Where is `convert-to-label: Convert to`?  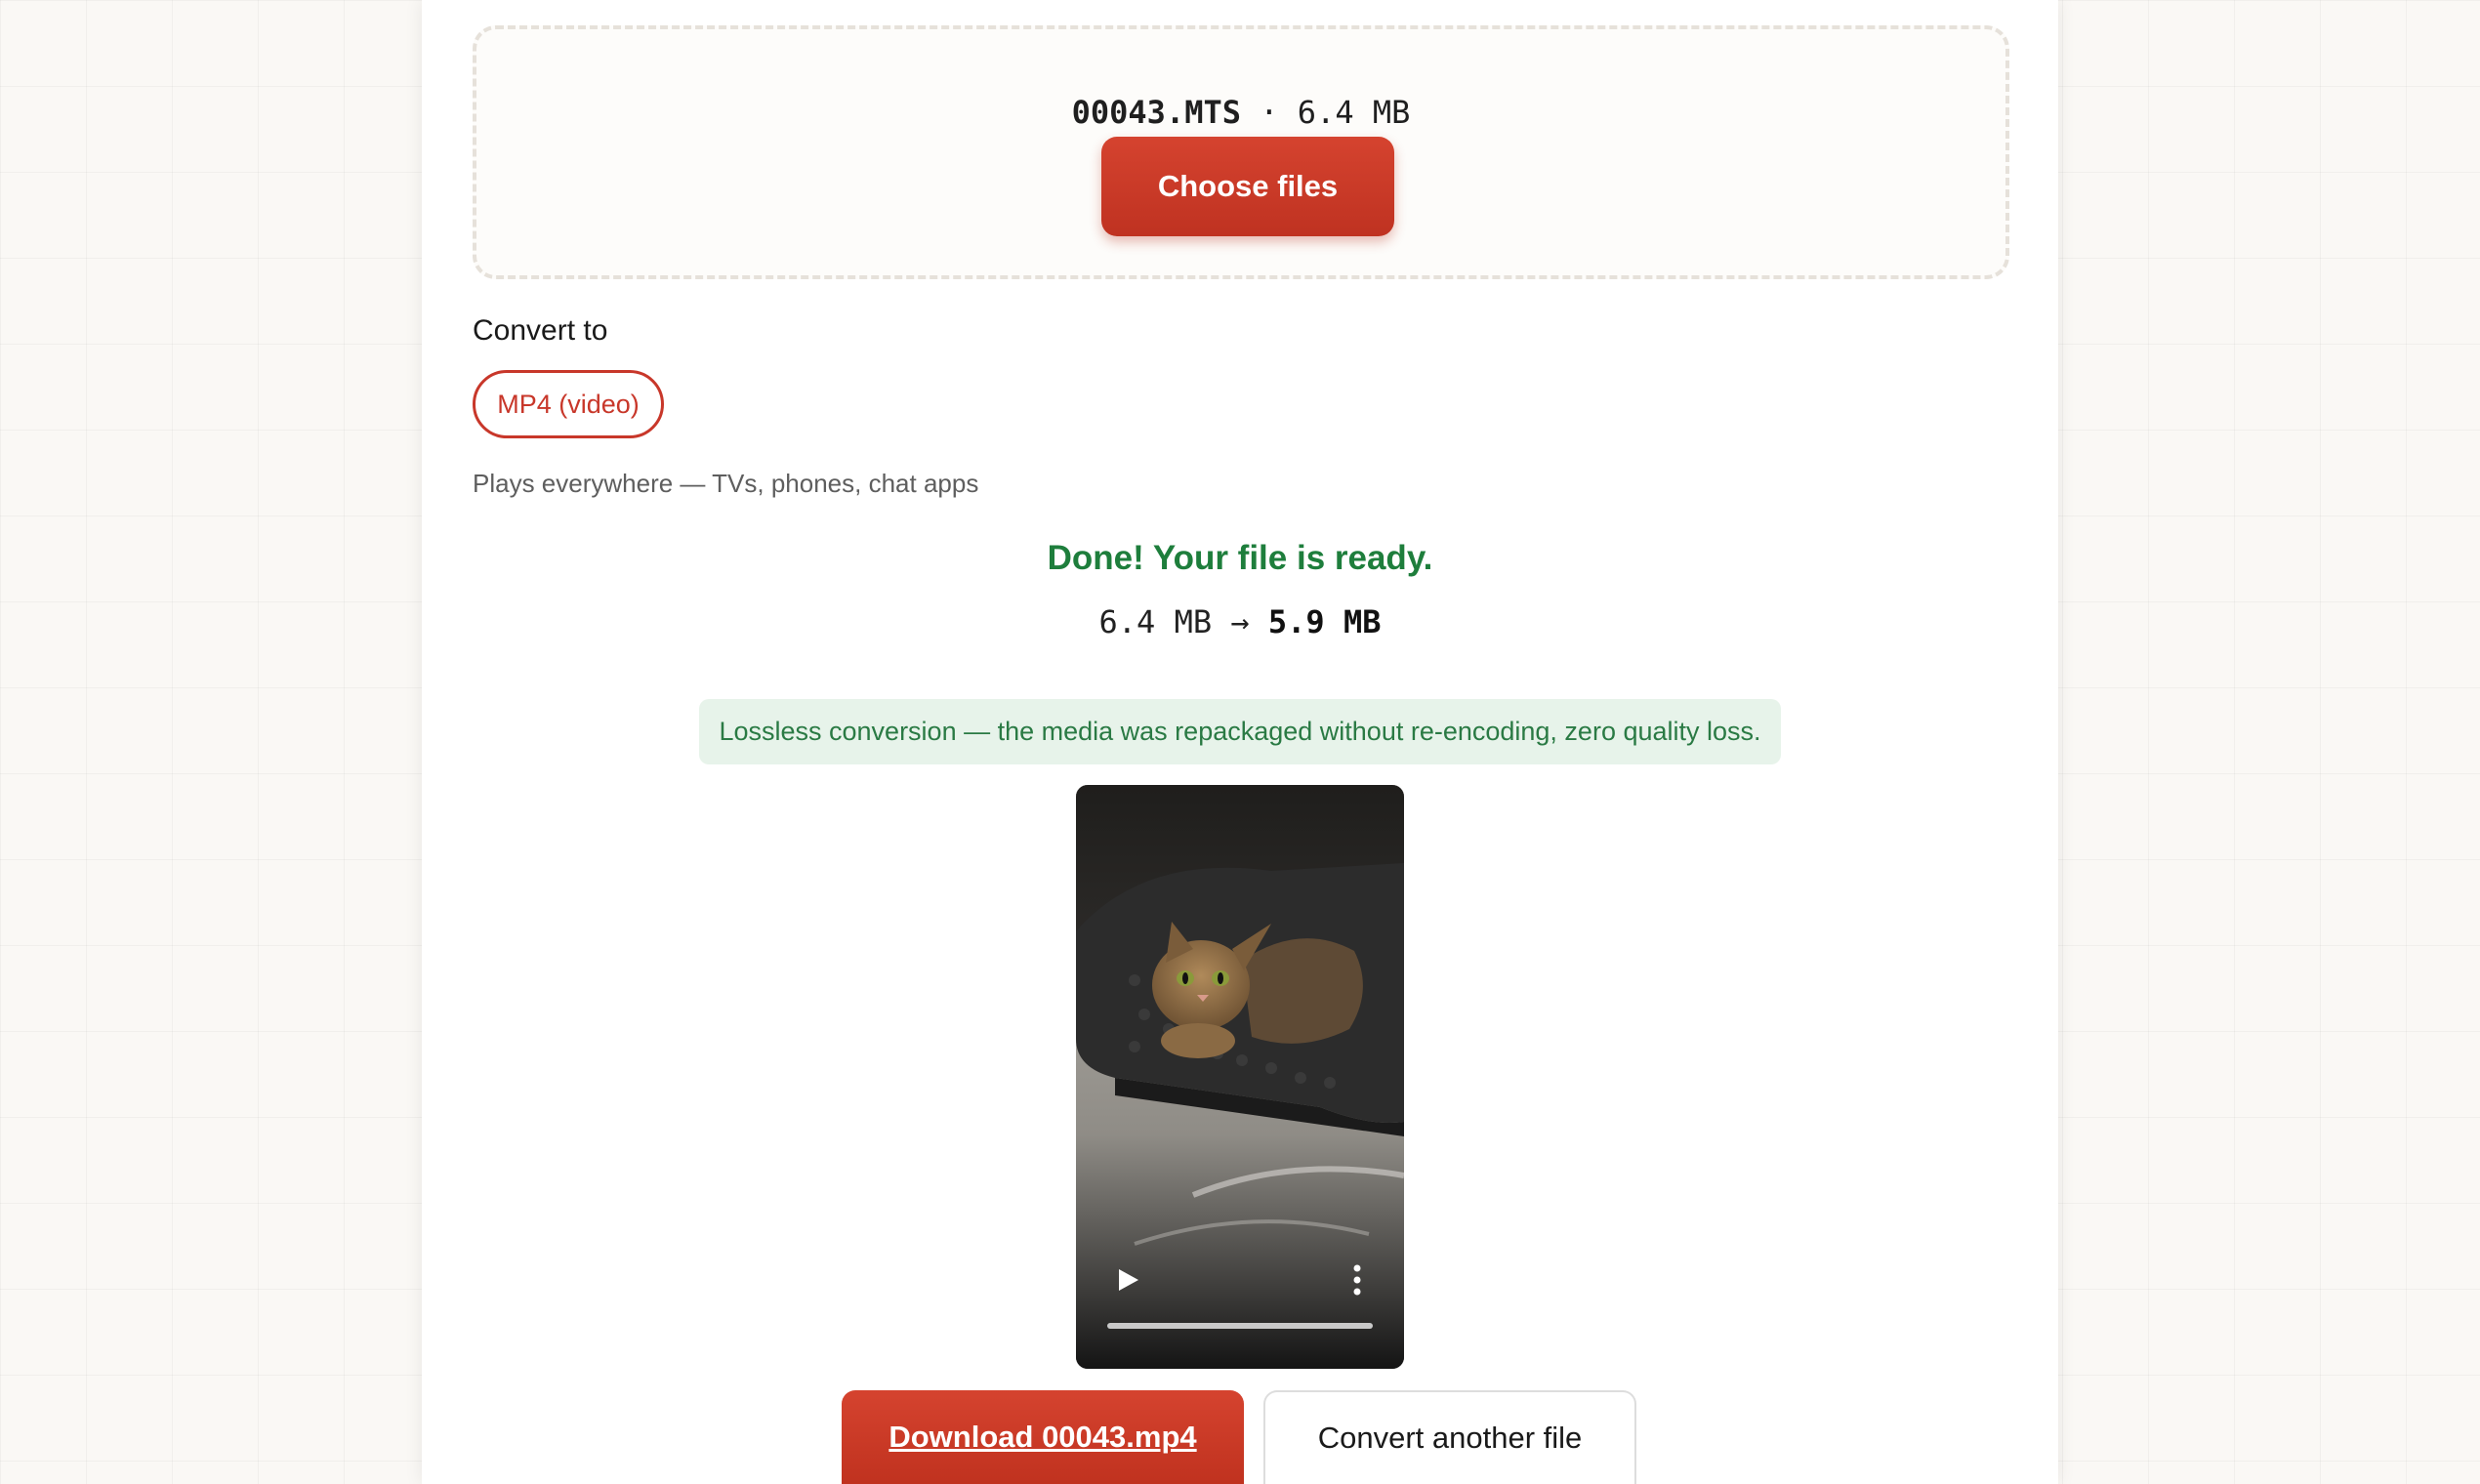 convert-to-label: Convert to is located at coordinates (541, 331).